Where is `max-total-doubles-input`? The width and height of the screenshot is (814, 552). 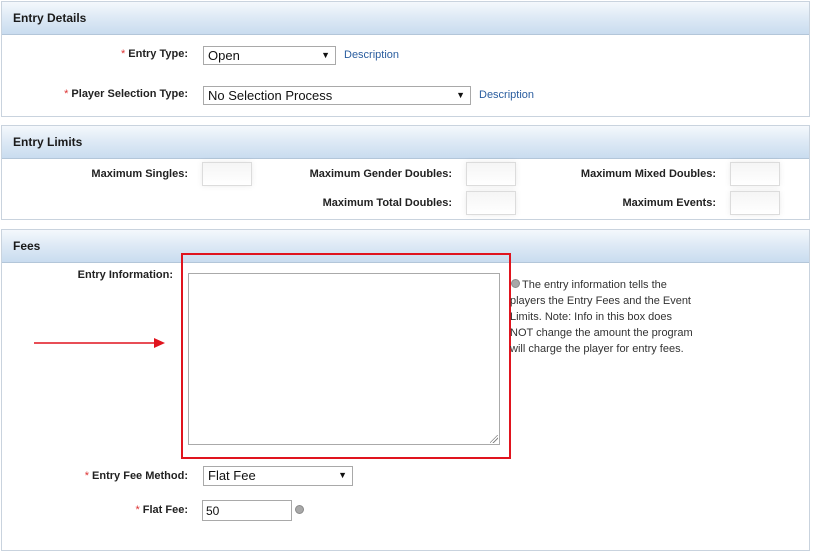
max-total-doubles-input is located at coordinates (491, 203).